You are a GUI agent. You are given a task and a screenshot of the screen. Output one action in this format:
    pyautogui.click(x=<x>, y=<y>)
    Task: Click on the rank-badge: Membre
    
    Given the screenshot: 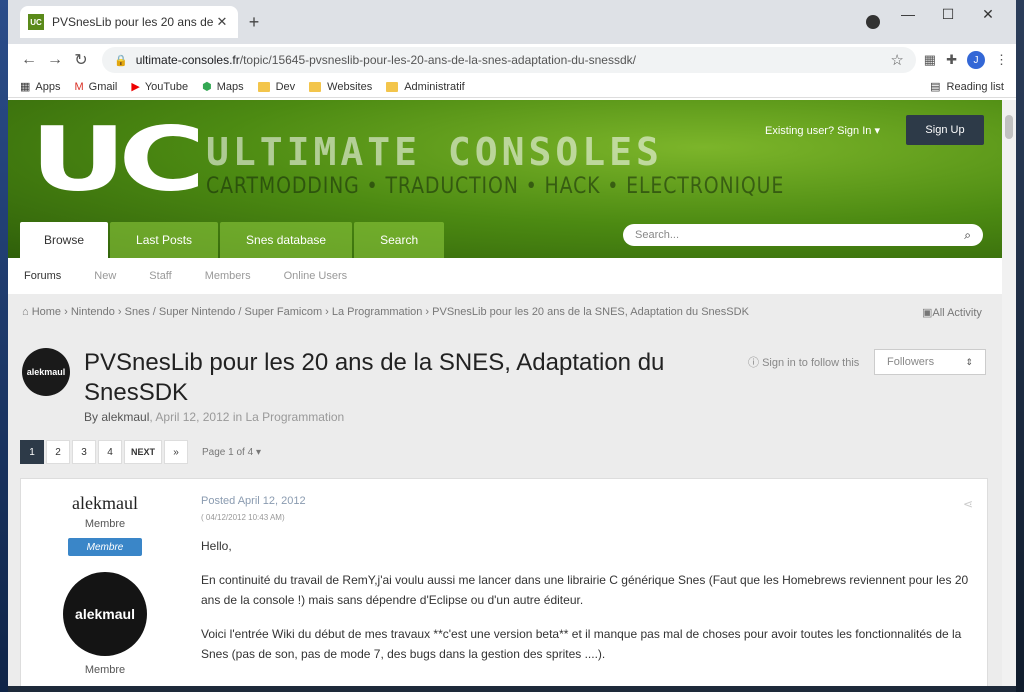 What is the action you would take?
    pyautogui.click(x=105, y=547)
    